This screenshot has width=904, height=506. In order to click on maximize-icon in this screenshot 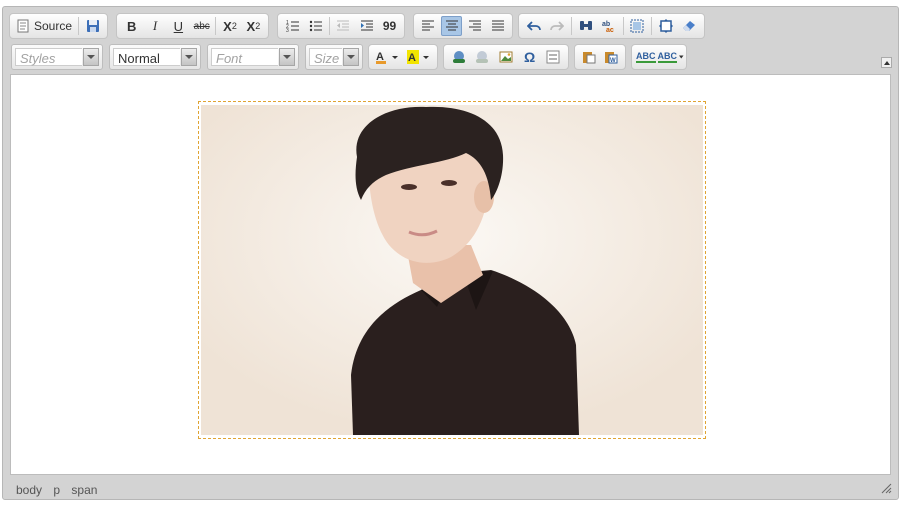, I will do `click(665, 26)`.